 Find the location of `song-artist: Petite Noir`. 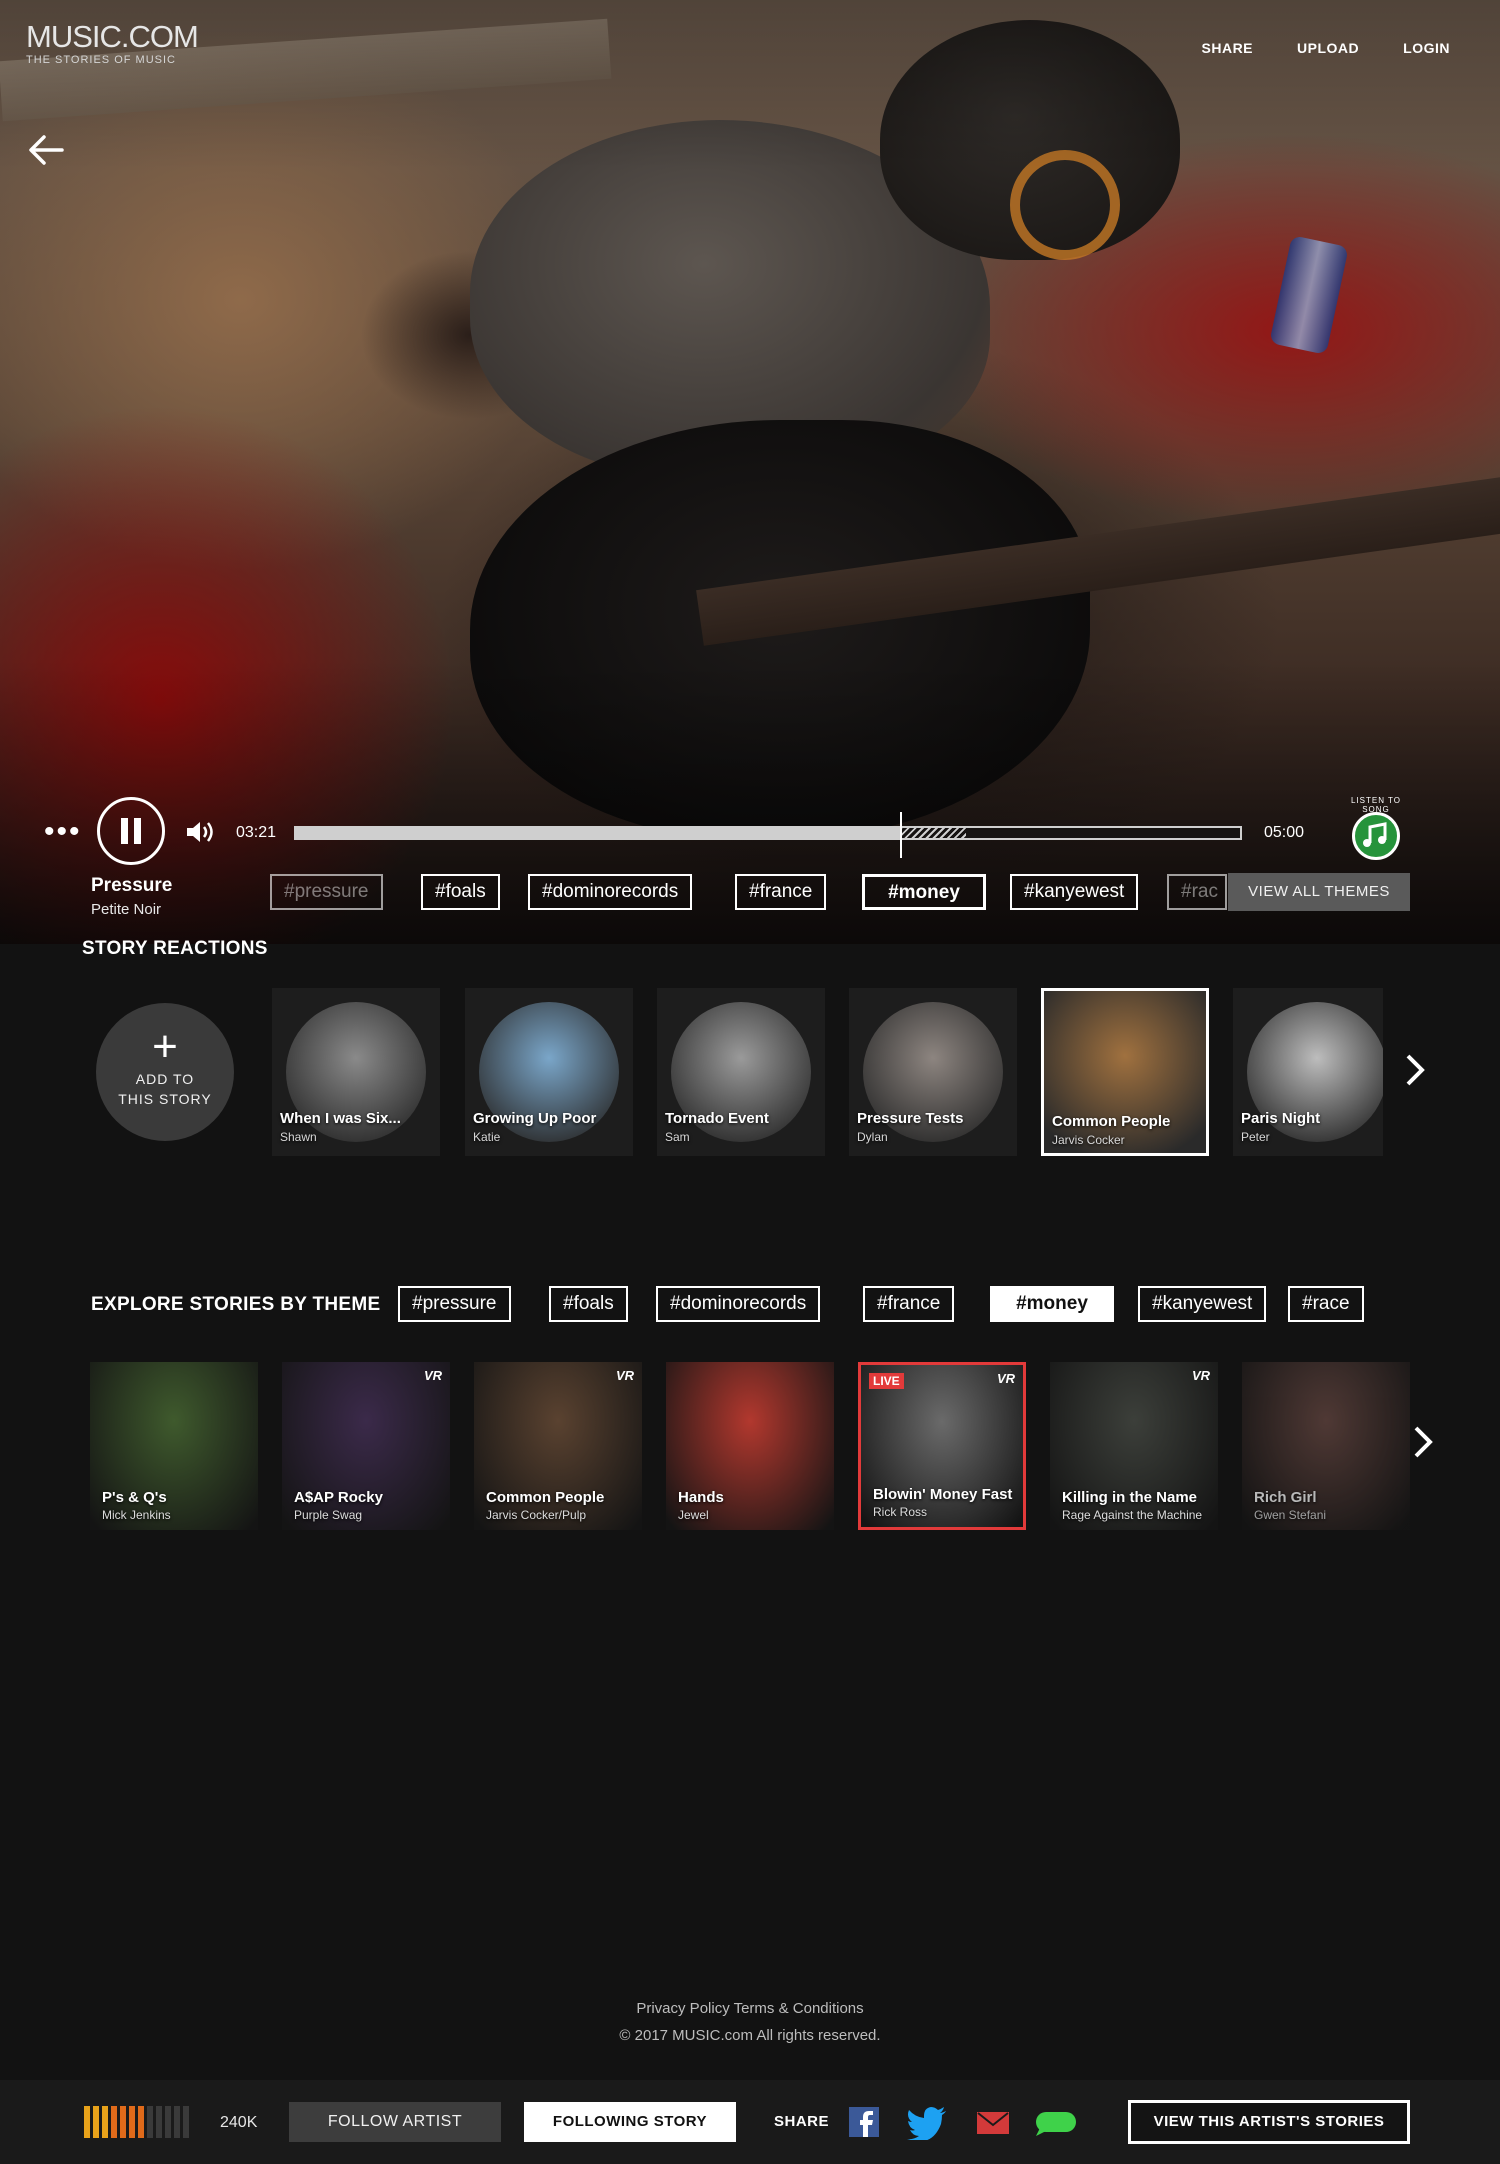

song-artist: Petite Noir is located at coordinates (126, 909).